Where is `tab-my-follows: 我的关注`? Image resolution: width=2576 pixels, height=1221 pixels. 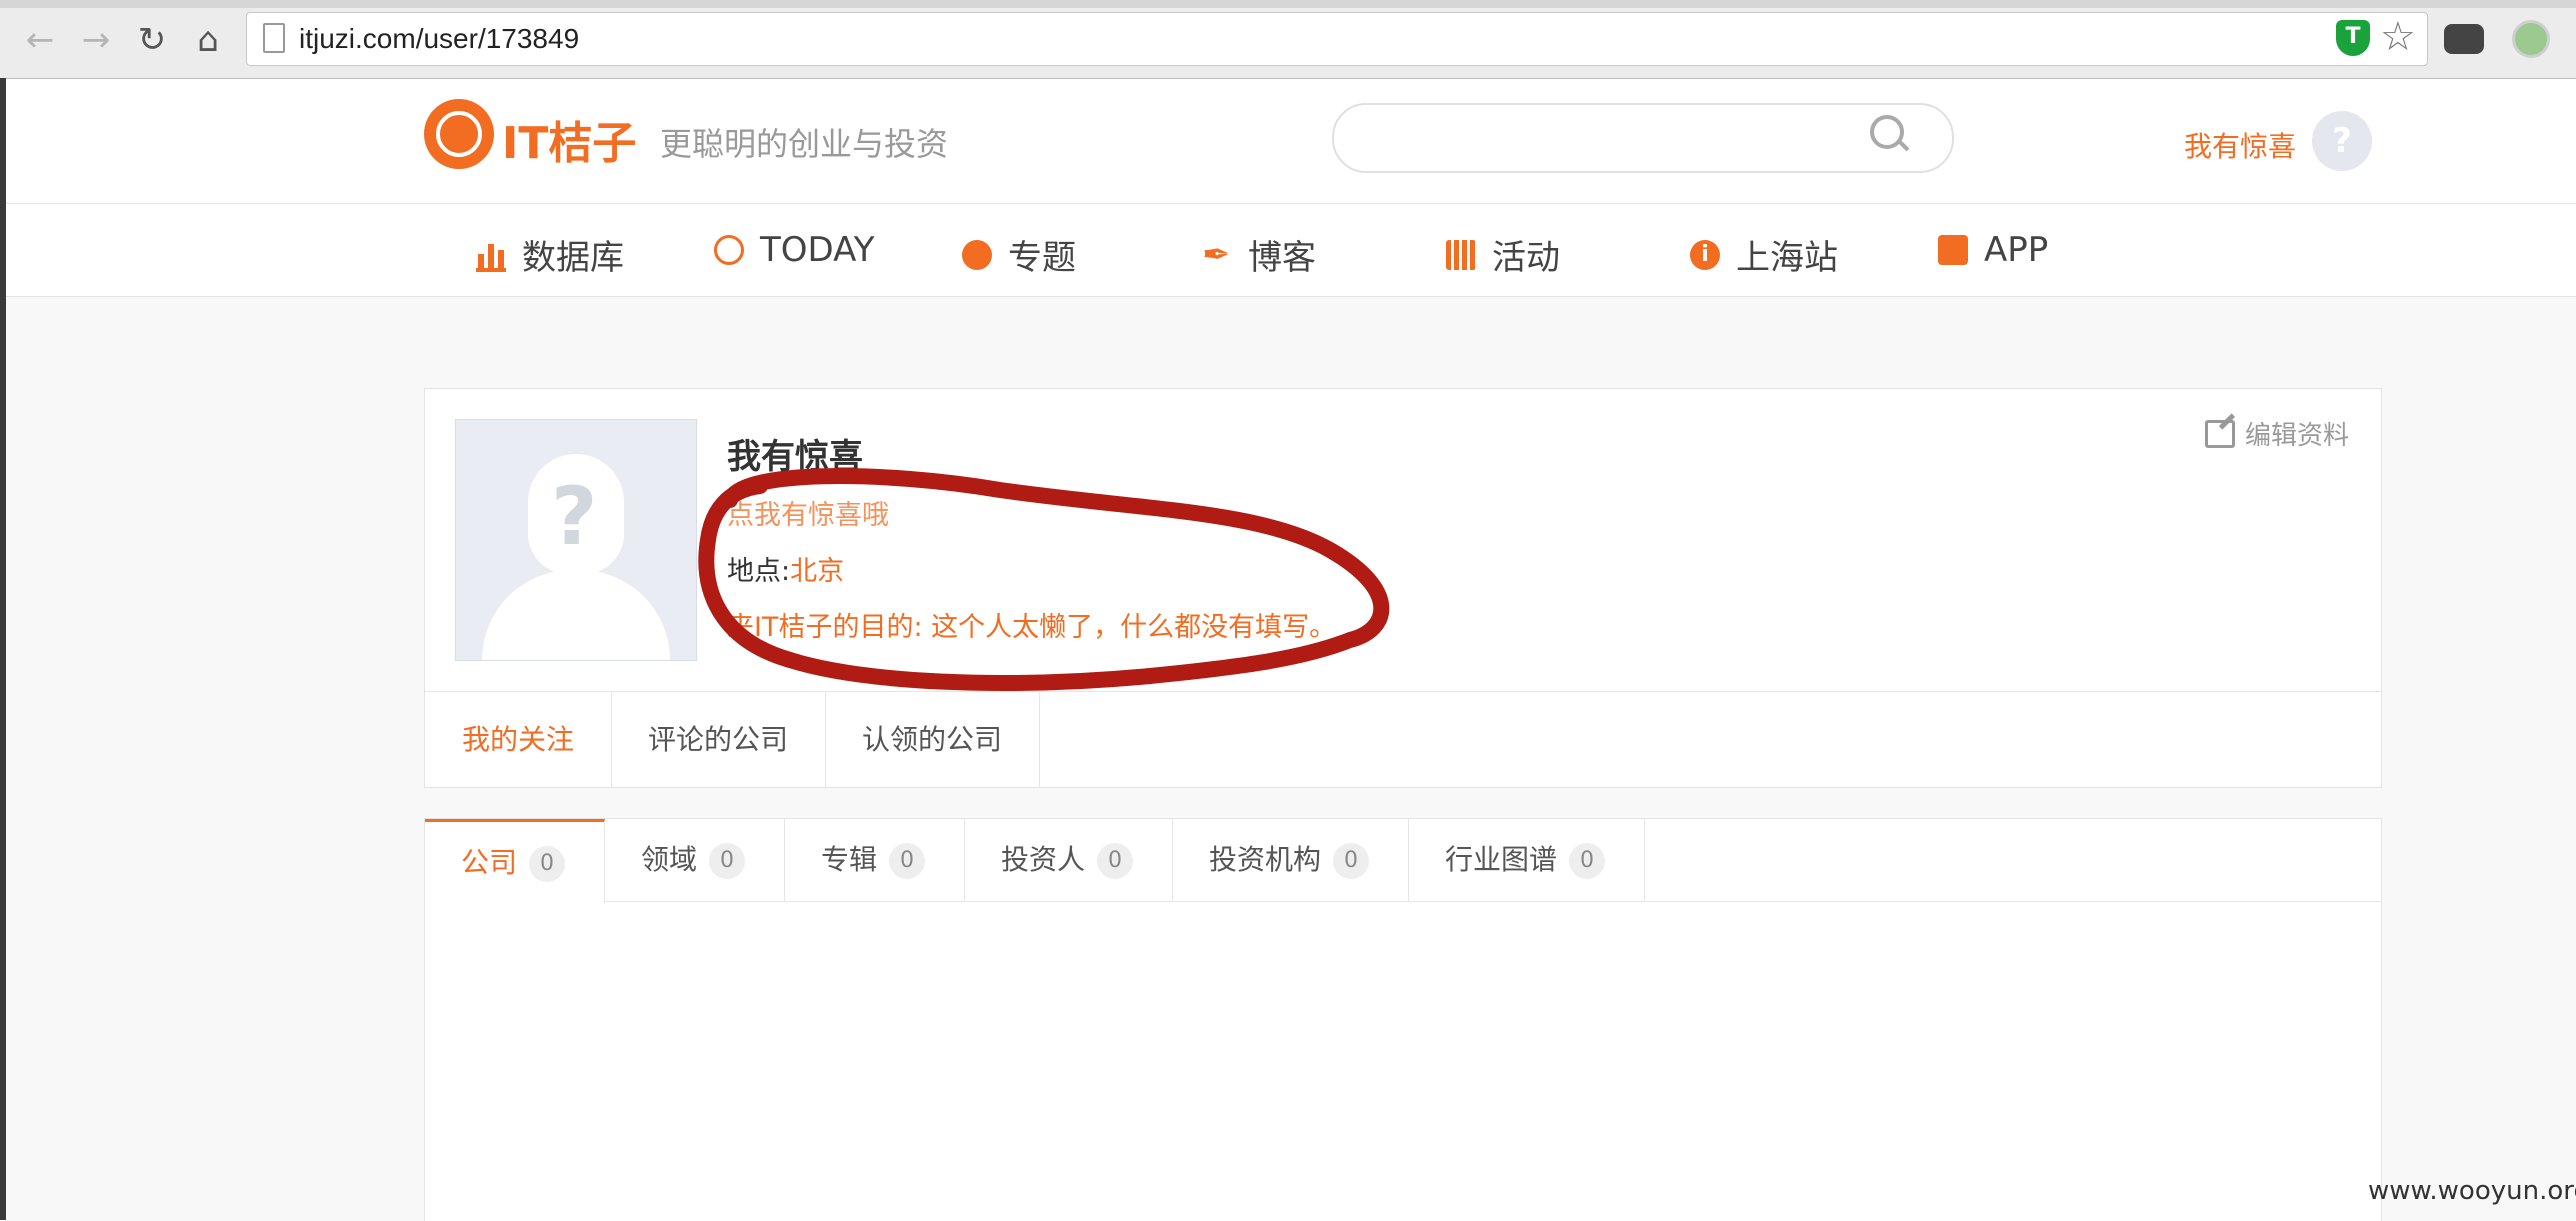 tab-my-follows: 我的关注 is located at coordinates (518, 740).